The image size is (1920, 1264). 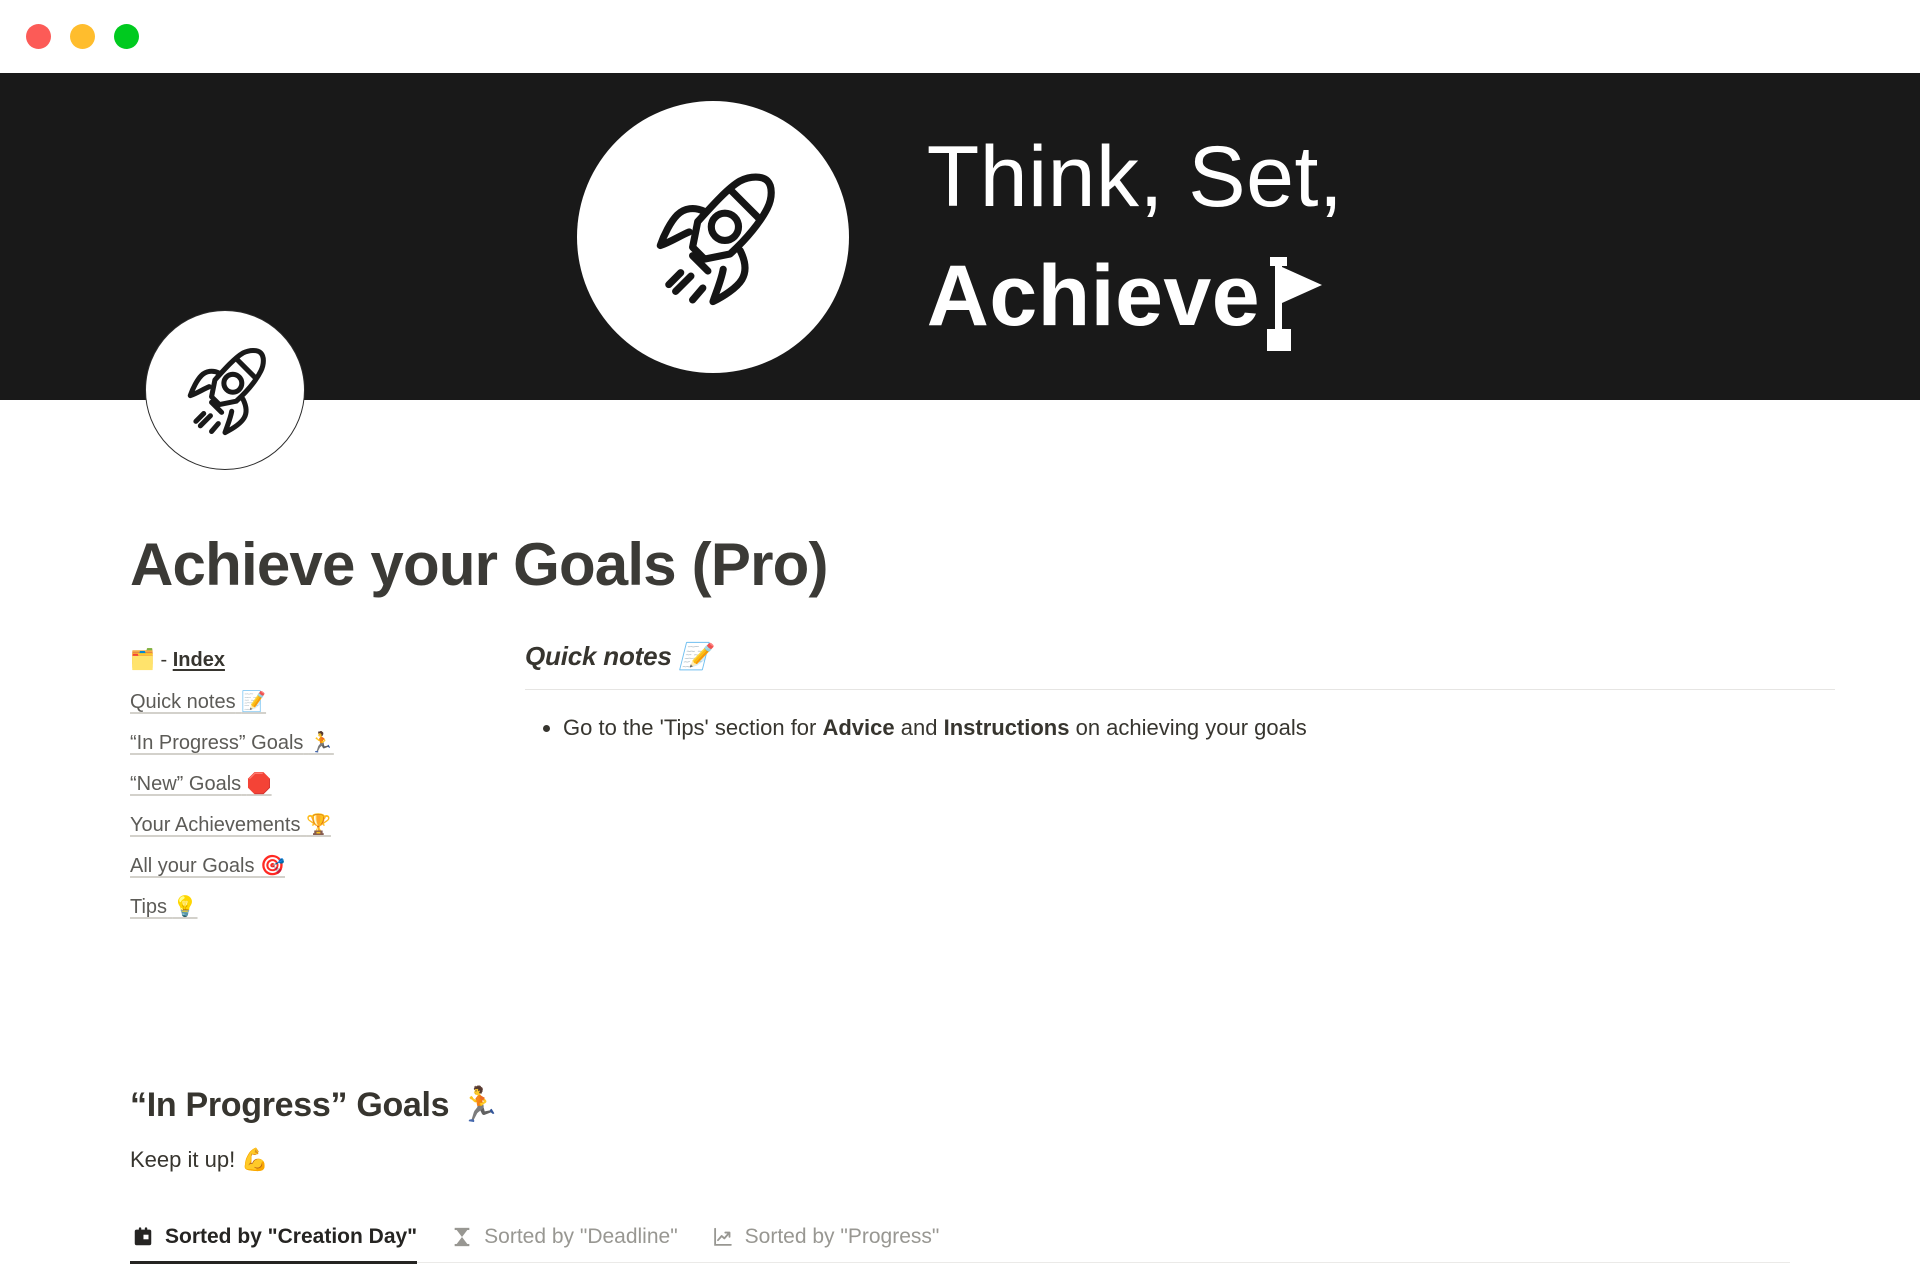 I want to click on sidebar-item-label: “New” Goals, so click(x=186, y=784).